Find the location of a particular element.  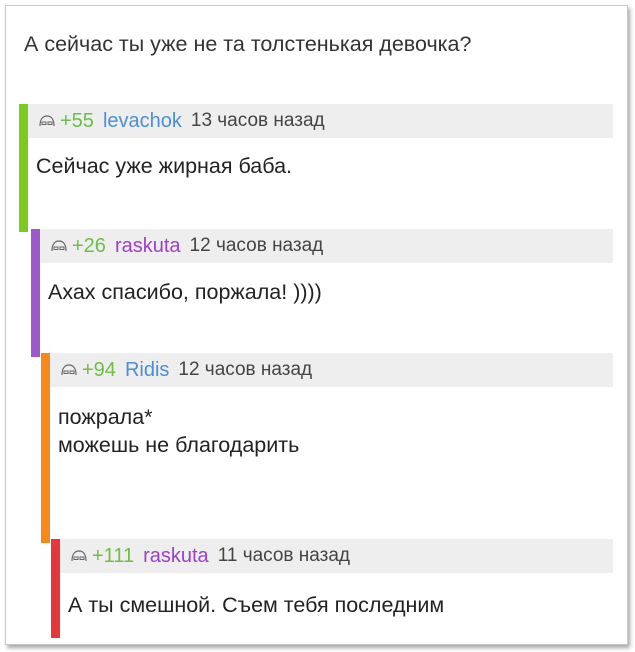

comment-header: +111 raskuta 11 часов назад is located at coordinates (336, 556).